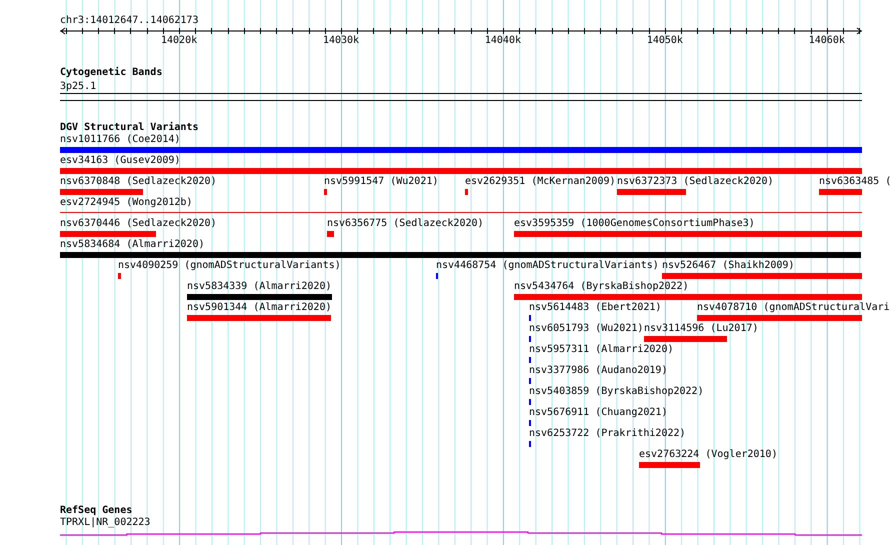 Image resolution: width=890 pixels, height=545 pixels. Describe the element at coordinates (96, 511) in the screenshot. I see `track-title: RefSeq Genes` at that location.